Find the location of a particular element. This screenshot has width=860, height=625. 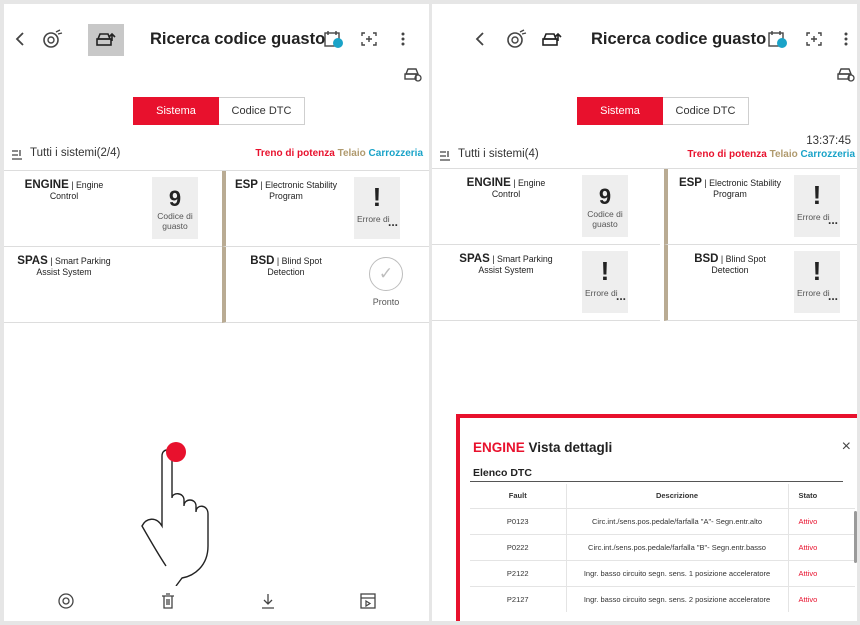

system-card-bsd: BSD | Blind Spot Detection ✓ Pronto is located at coordinates (325, 285).